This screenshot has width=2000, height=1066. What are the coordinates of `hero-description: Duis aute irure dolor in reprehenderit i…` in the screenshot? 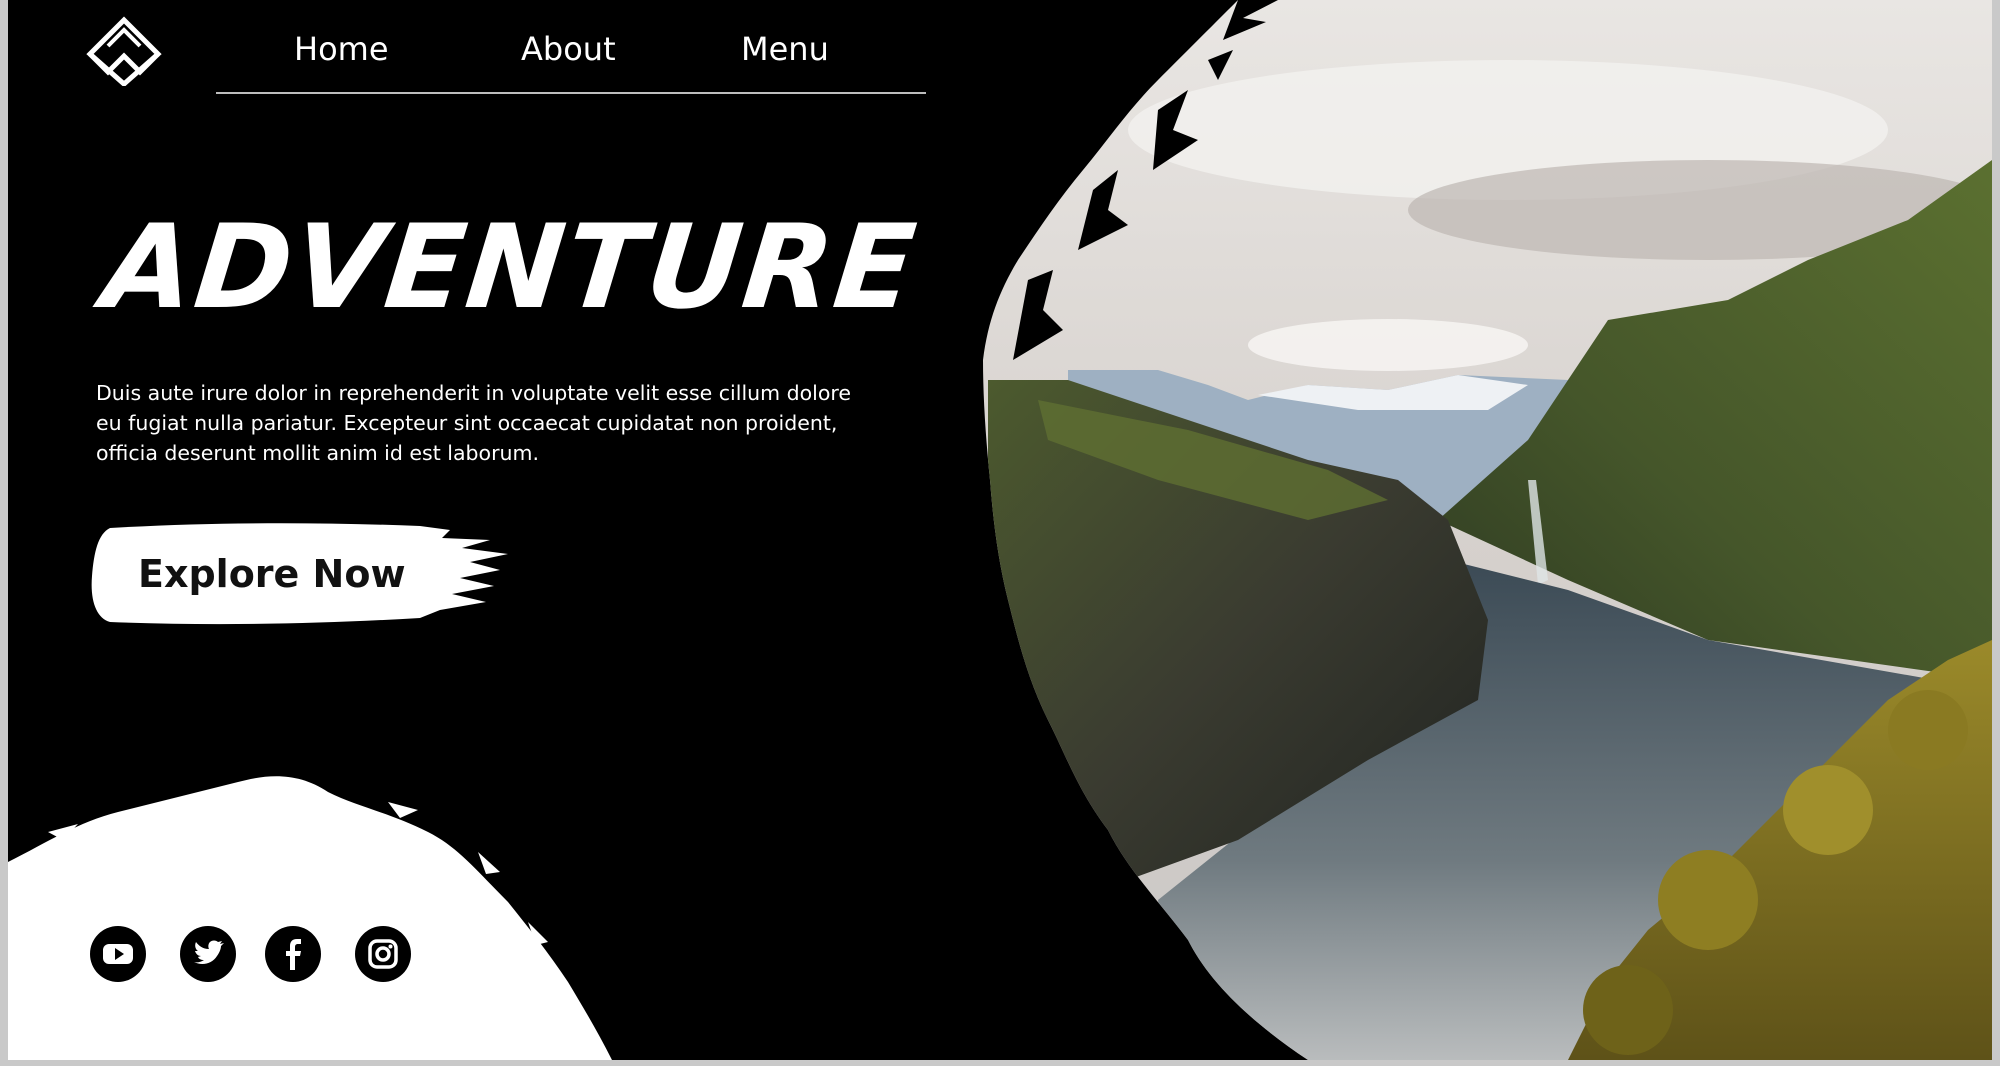 It's located at (474, 423).